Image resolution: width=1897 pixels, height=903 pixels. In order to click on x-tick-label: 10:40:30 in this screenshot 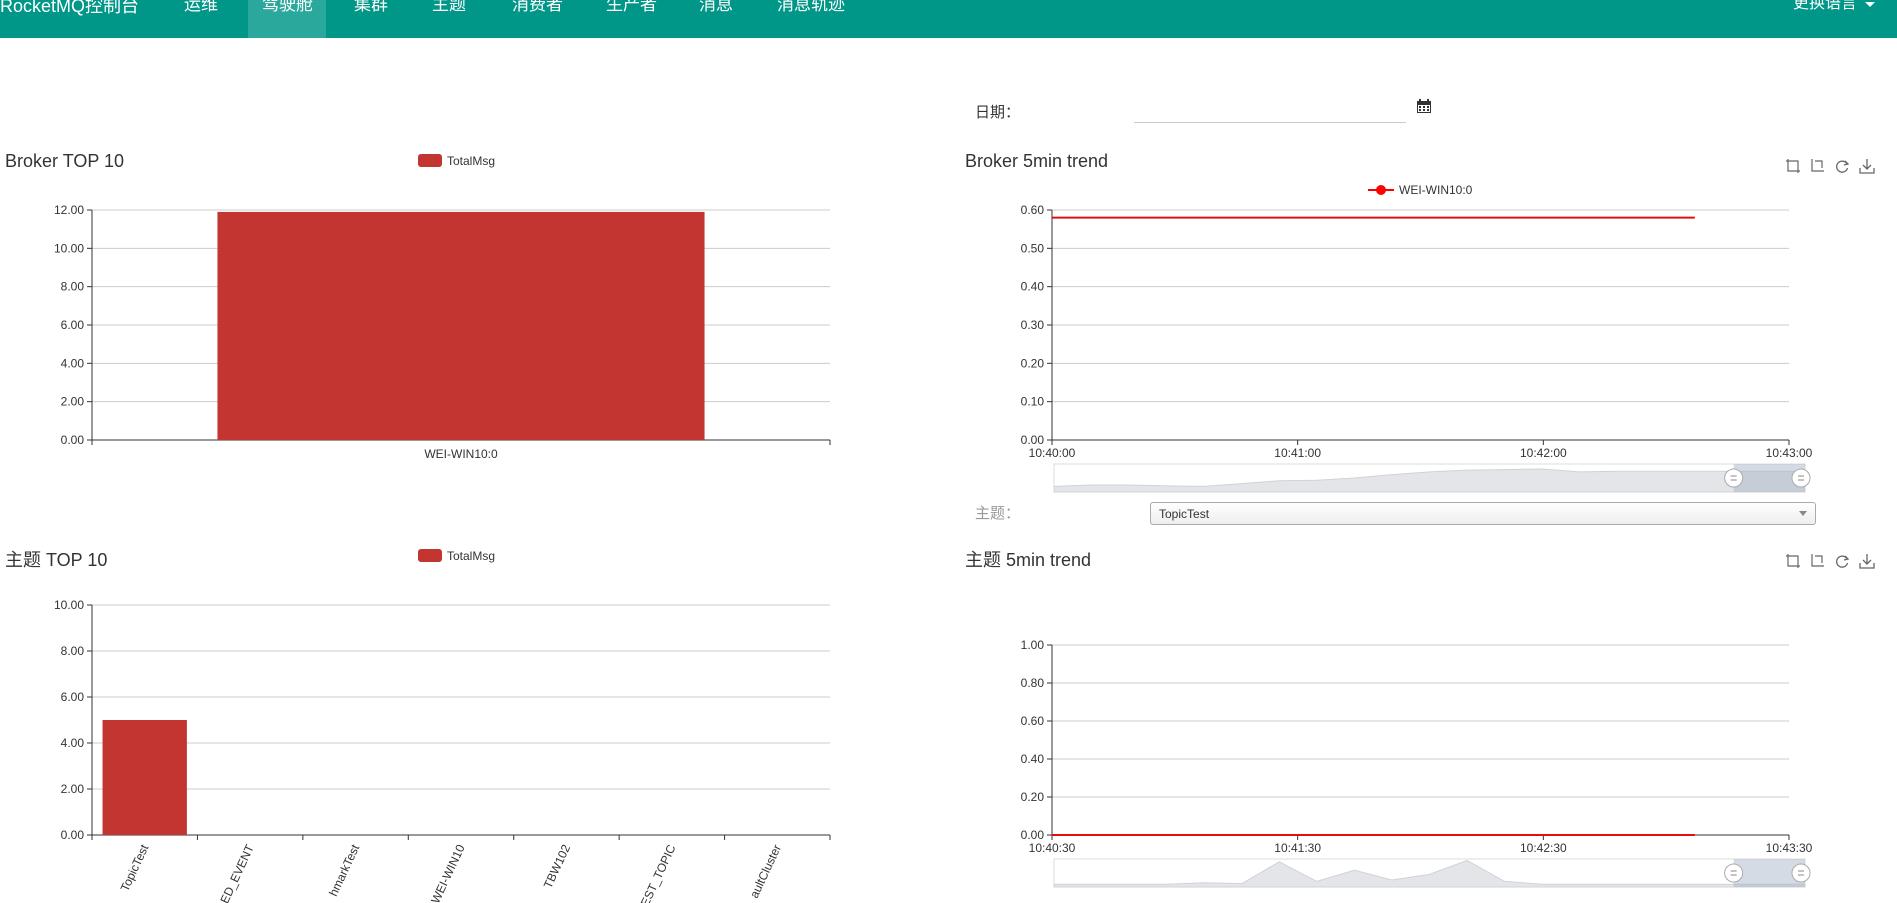, I will do `click(1052, 848)`.